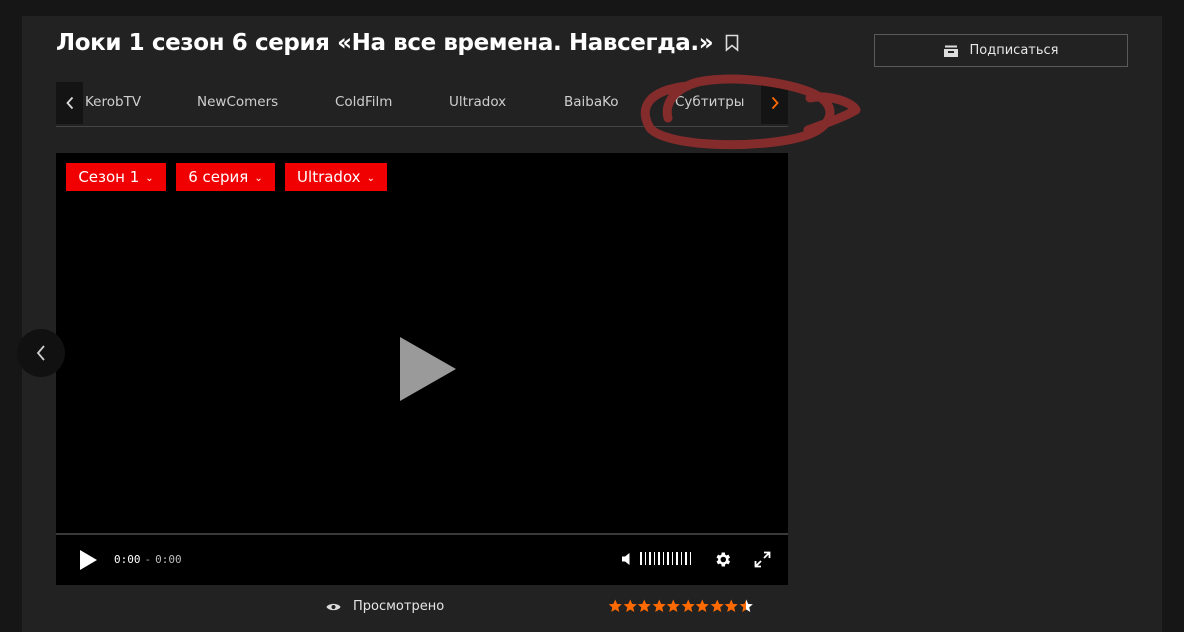 The width and height of the screenshot is (1184, 632). What do you see at coordinates (218, 177) in the screenshot?
I see `episode-label: 6 серия` at bounding box center [218, 177].